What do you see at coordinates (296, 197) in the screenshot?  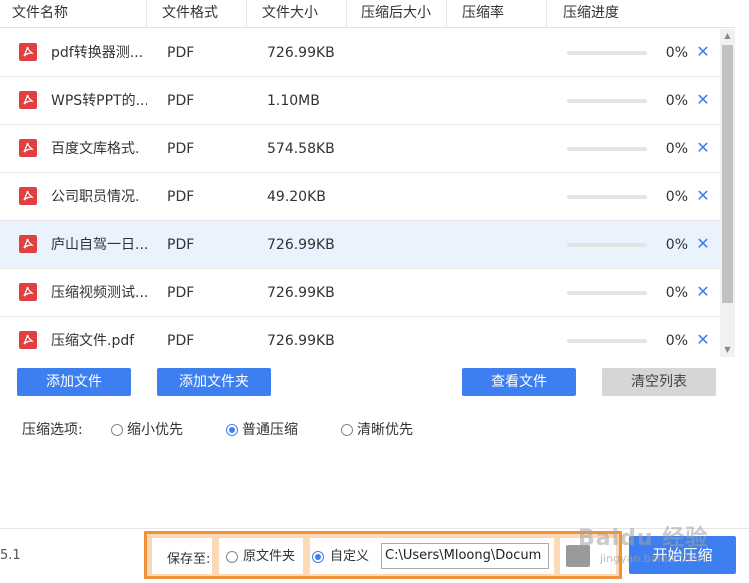 I see `file-size: 49.20KB` at bounding box center [296, 197].